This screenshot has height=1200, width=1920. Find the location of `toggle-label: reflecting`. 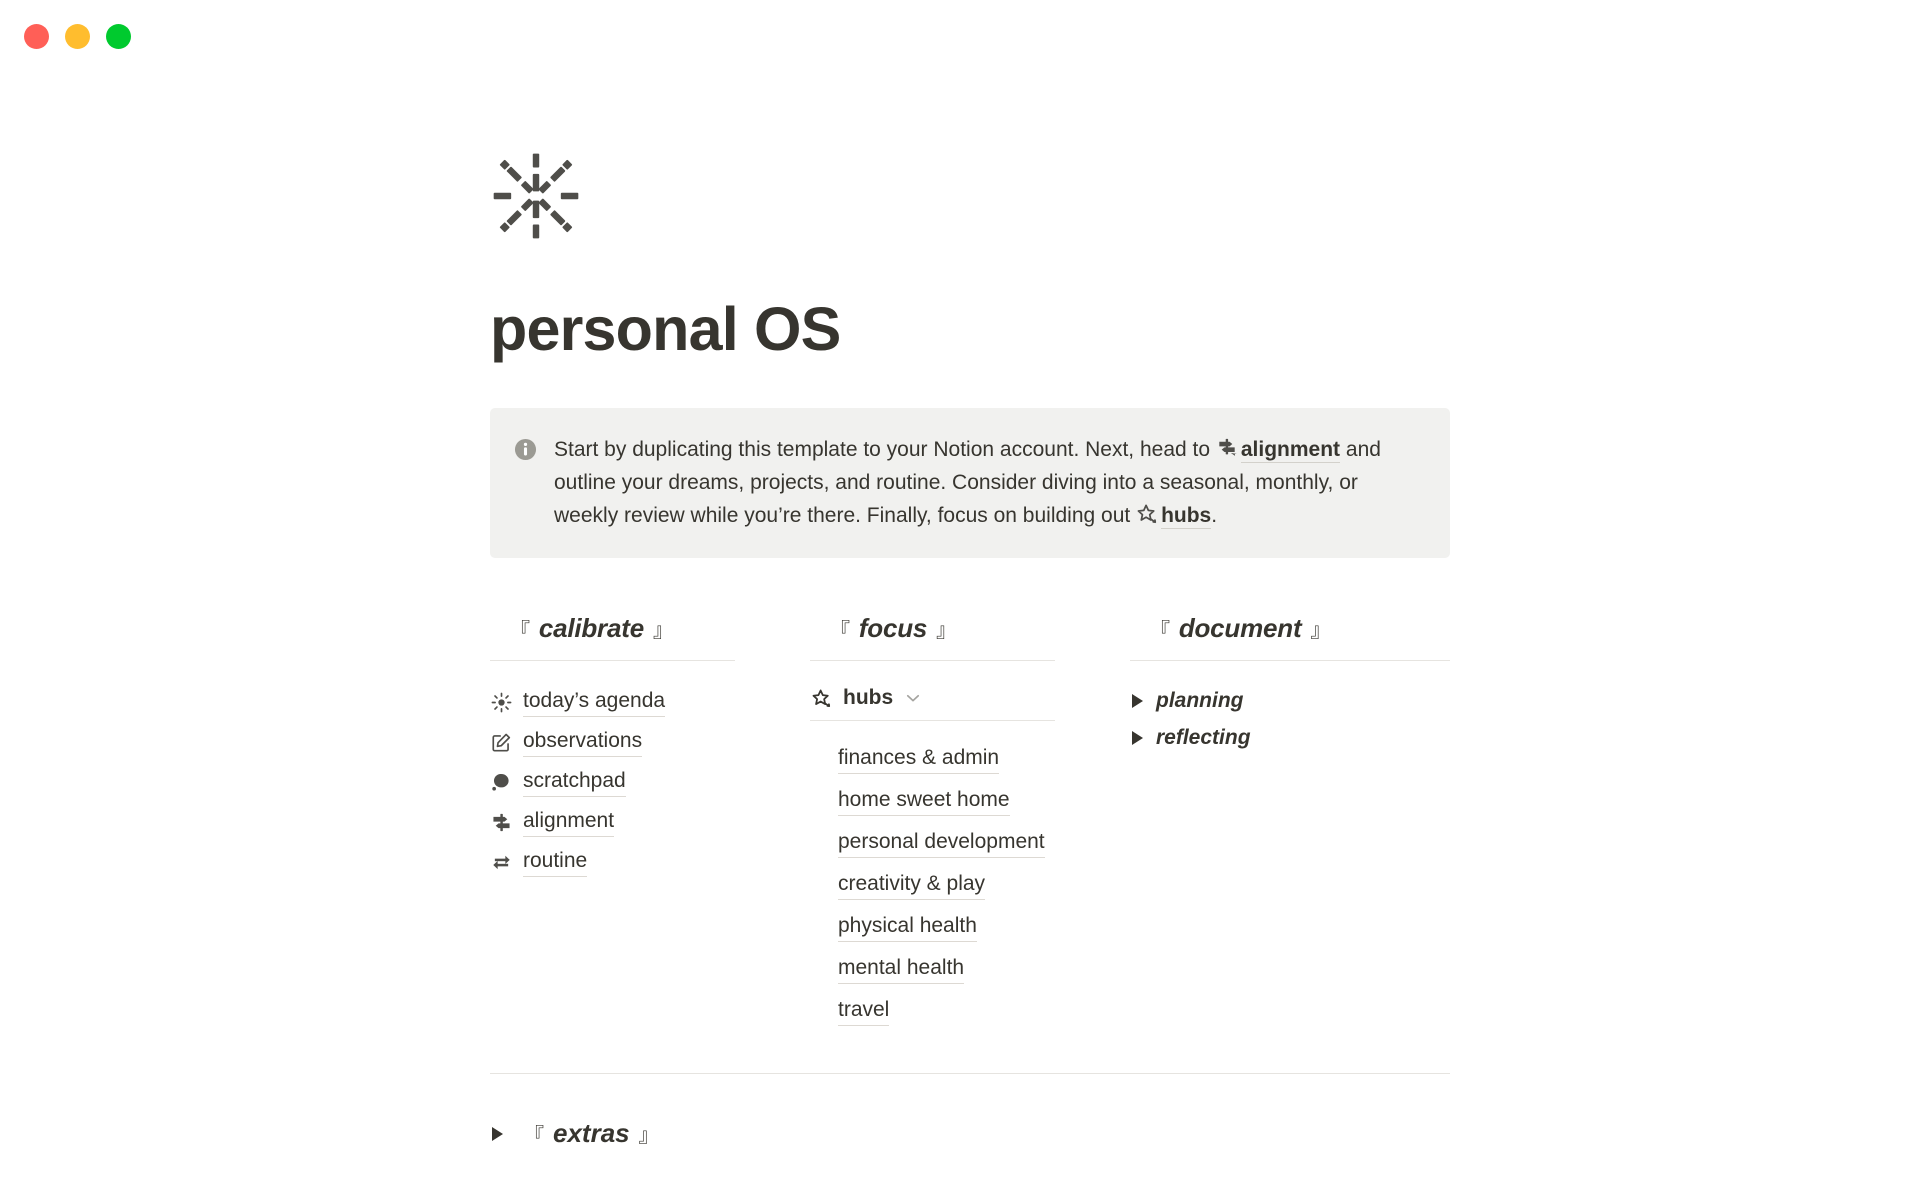

toggle-label: reflecting is located at coordinates (1203, 738).